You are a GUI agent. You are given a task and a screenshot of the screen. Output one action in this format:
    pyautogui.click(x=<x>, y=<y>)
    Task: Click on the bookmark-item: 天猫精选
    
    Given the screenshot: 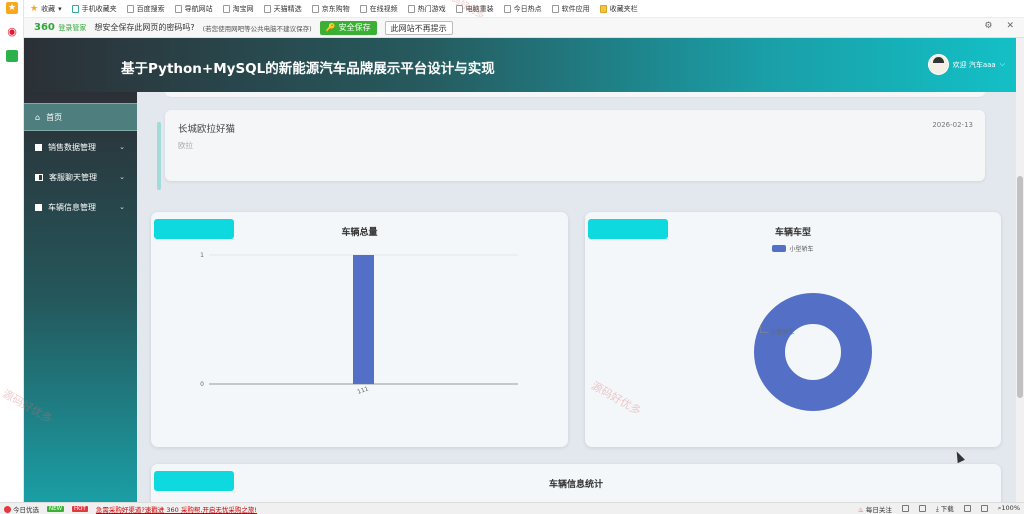 What is the action you would take?
    pyautogui.click(x=282, y=9)
    